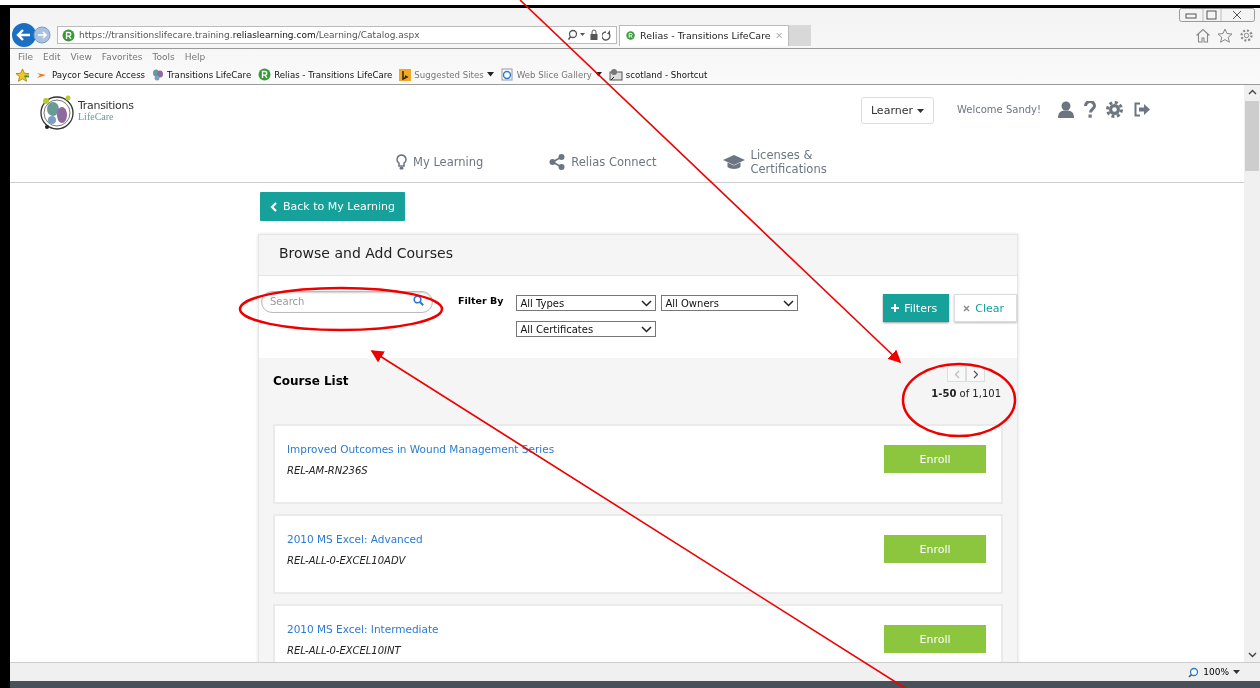 The width and height of the screenshot is (1260, 688). What do you see at coordinates (776, 162) in the screenshot?
I see `nav-link: Licenses & Certifications` at bounding box center [776, 162].